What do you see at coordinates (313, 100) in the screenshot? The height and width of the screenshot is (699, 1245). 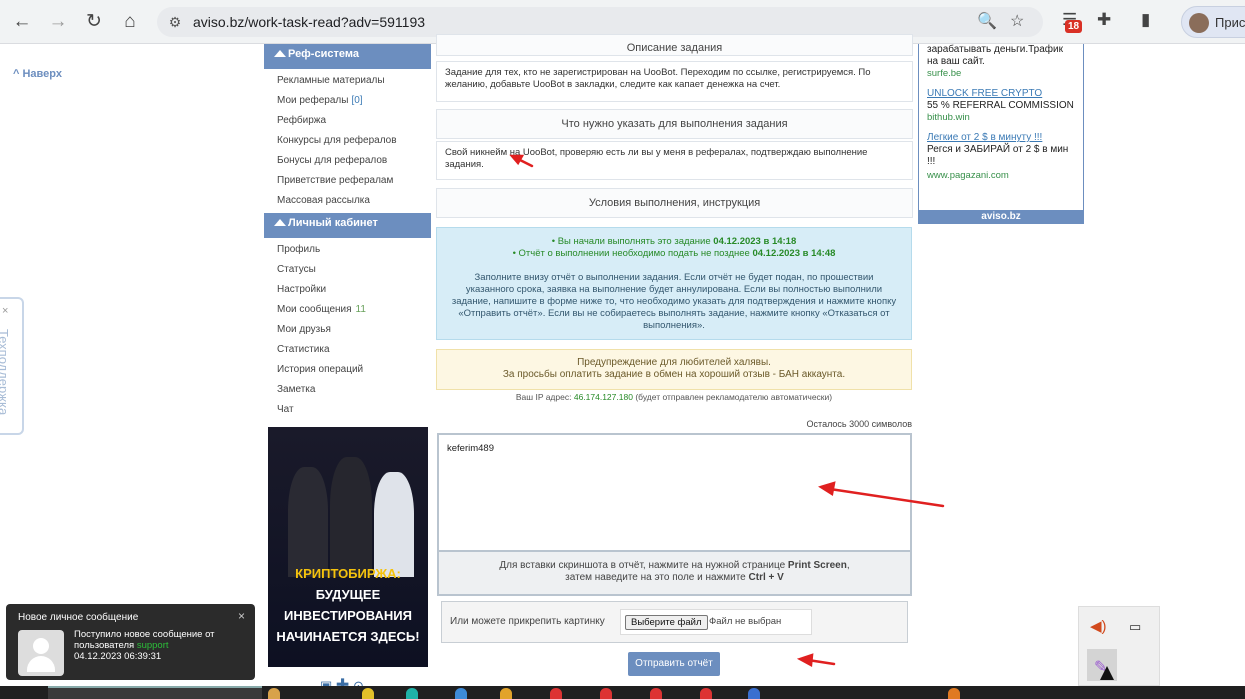 I see `menu-item-label: Мои рефералы` at bounding box center [313, 100].